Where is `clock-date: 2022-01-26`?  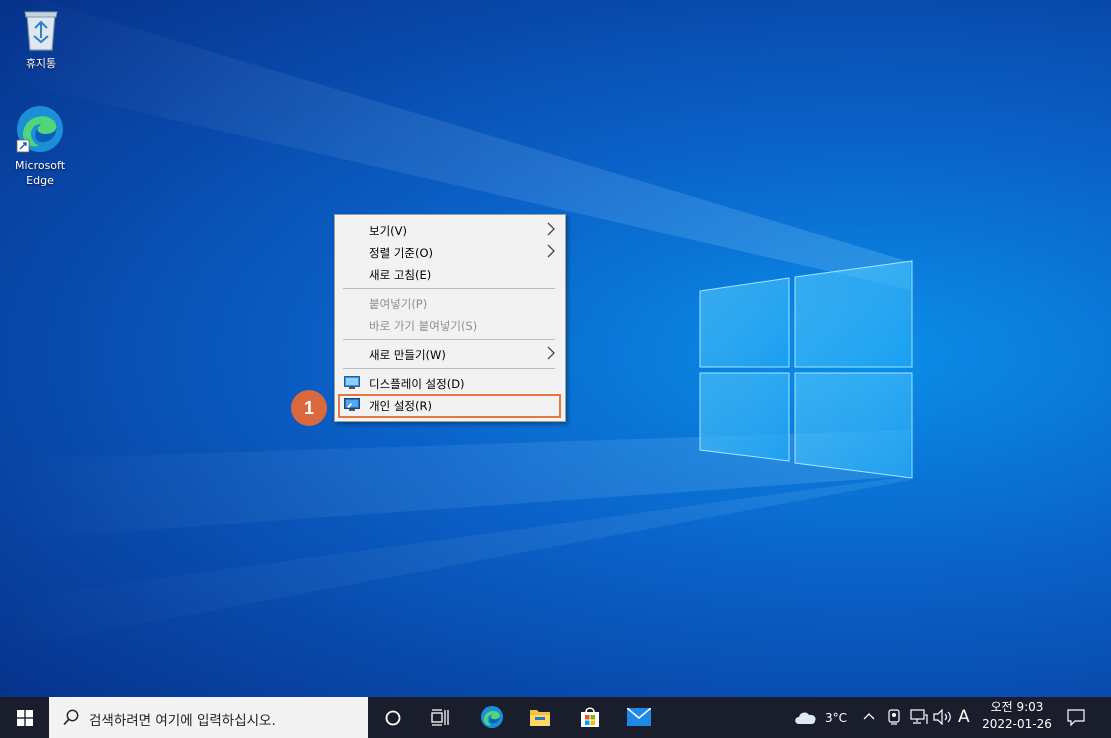 clock-date: 2022-01-26 is located at coordinates (1017, 724).